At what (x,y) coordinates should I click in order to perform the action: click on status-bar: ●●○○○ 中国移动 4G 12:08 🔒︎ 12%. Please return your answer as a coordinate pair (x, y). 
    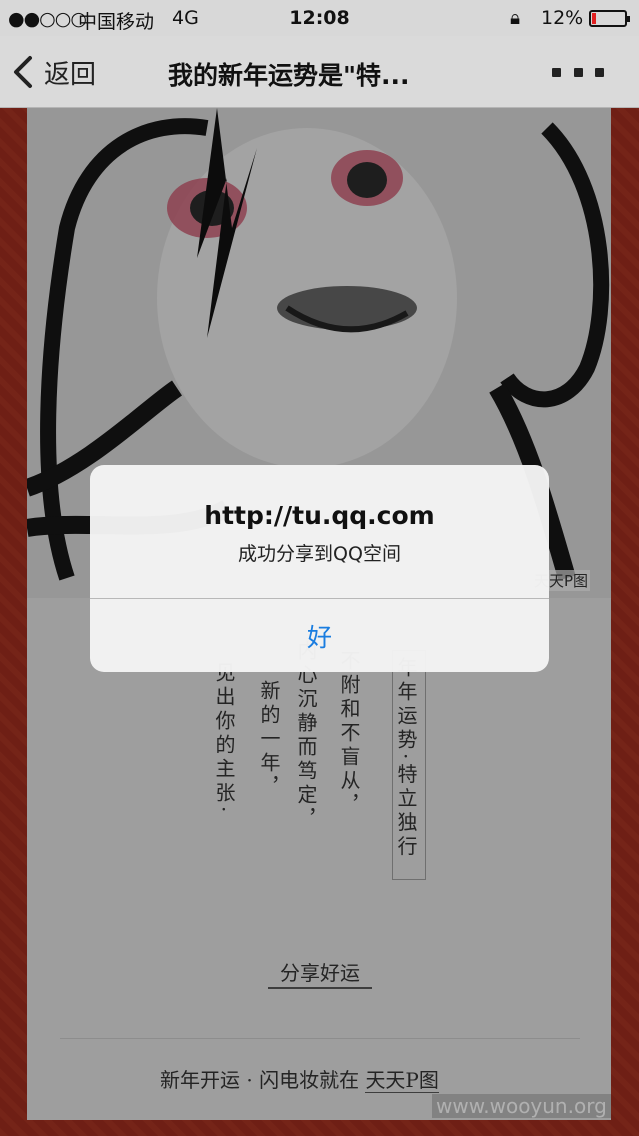
    Looking at the image, I should click on (319, 18).